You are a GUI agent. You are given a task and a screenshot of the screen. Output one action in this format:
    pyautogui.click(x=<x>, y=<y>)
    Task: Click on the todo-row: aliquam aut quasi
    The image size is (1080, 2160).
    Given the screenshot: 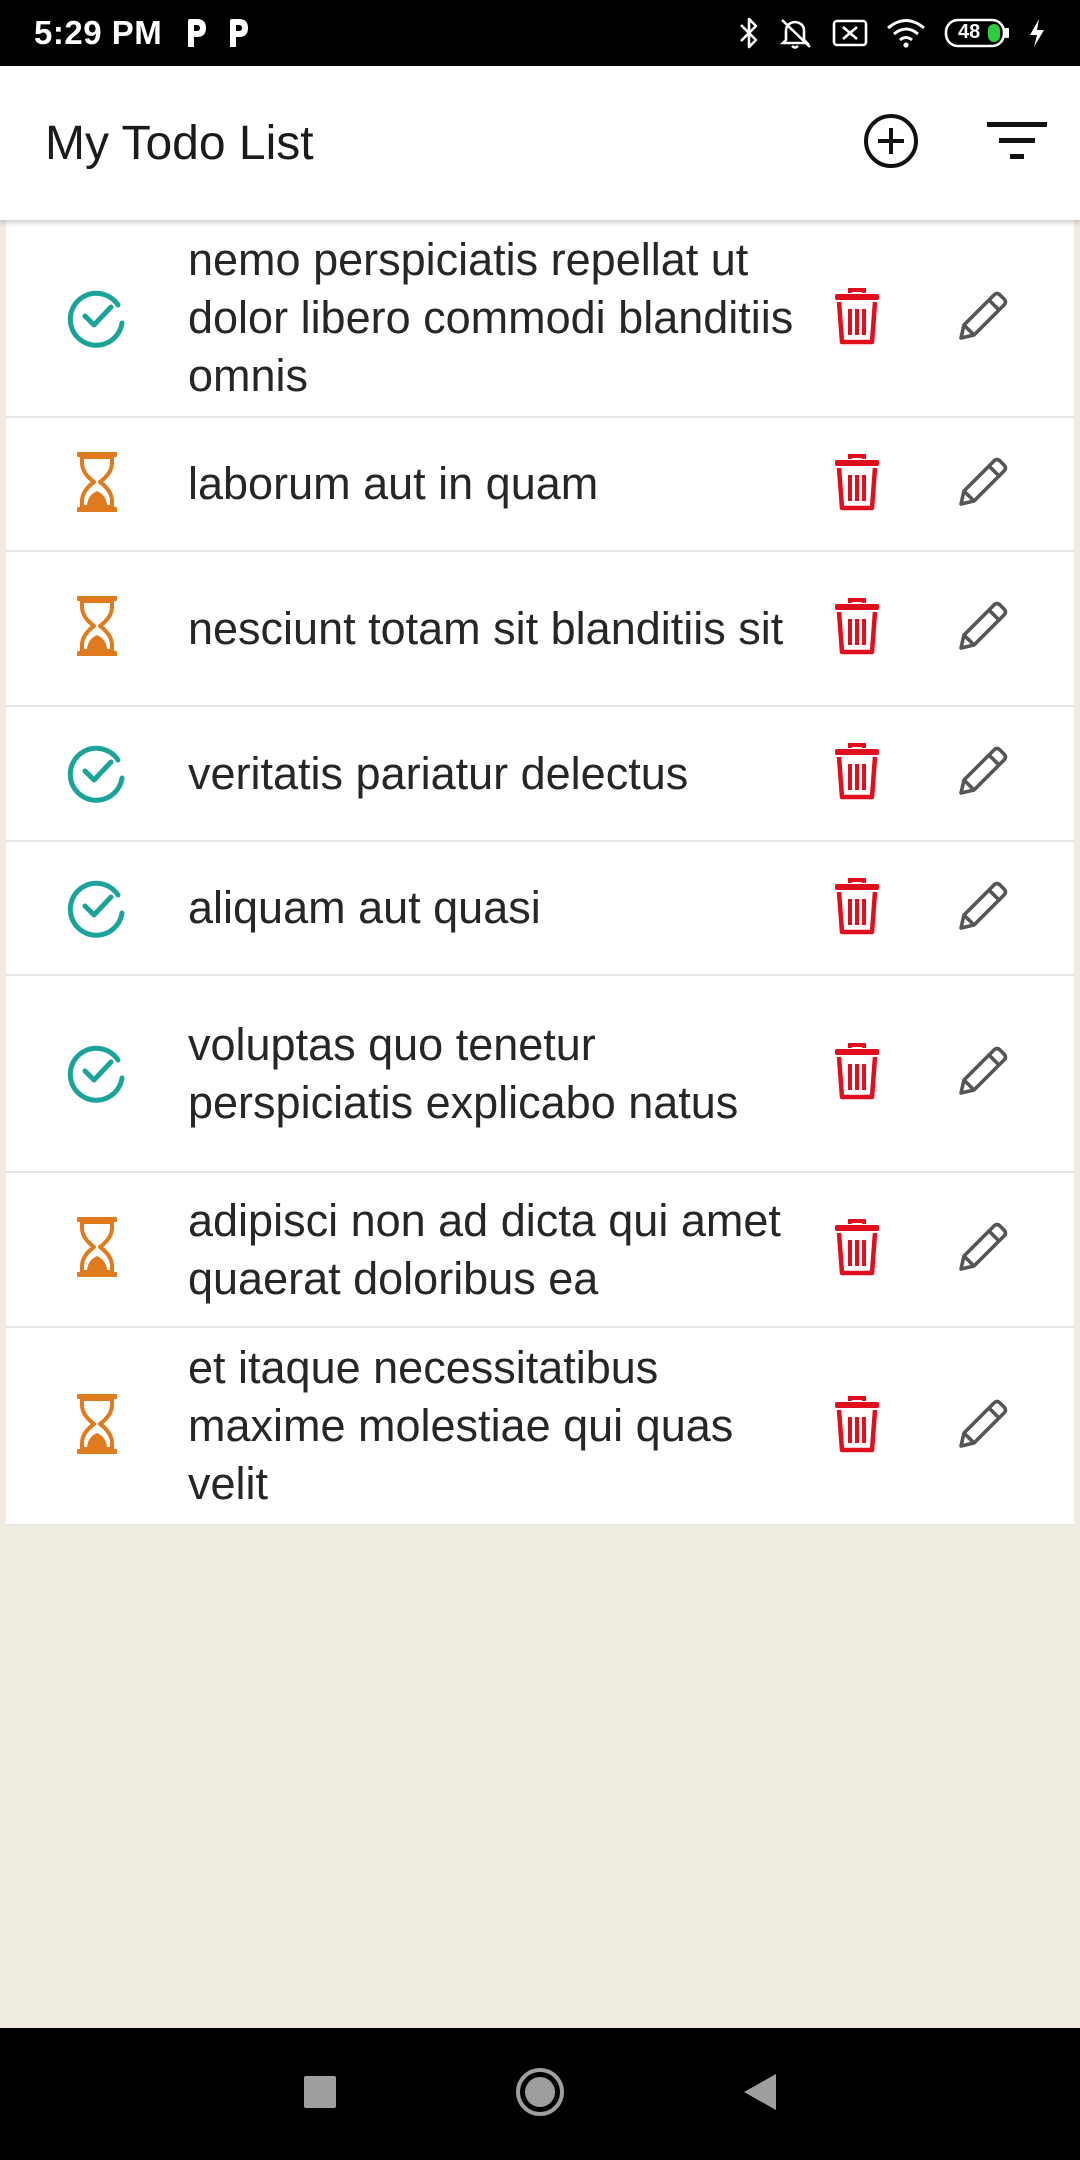 What is the action you would take?
    pyautogui.click(x=540, y=909)
    